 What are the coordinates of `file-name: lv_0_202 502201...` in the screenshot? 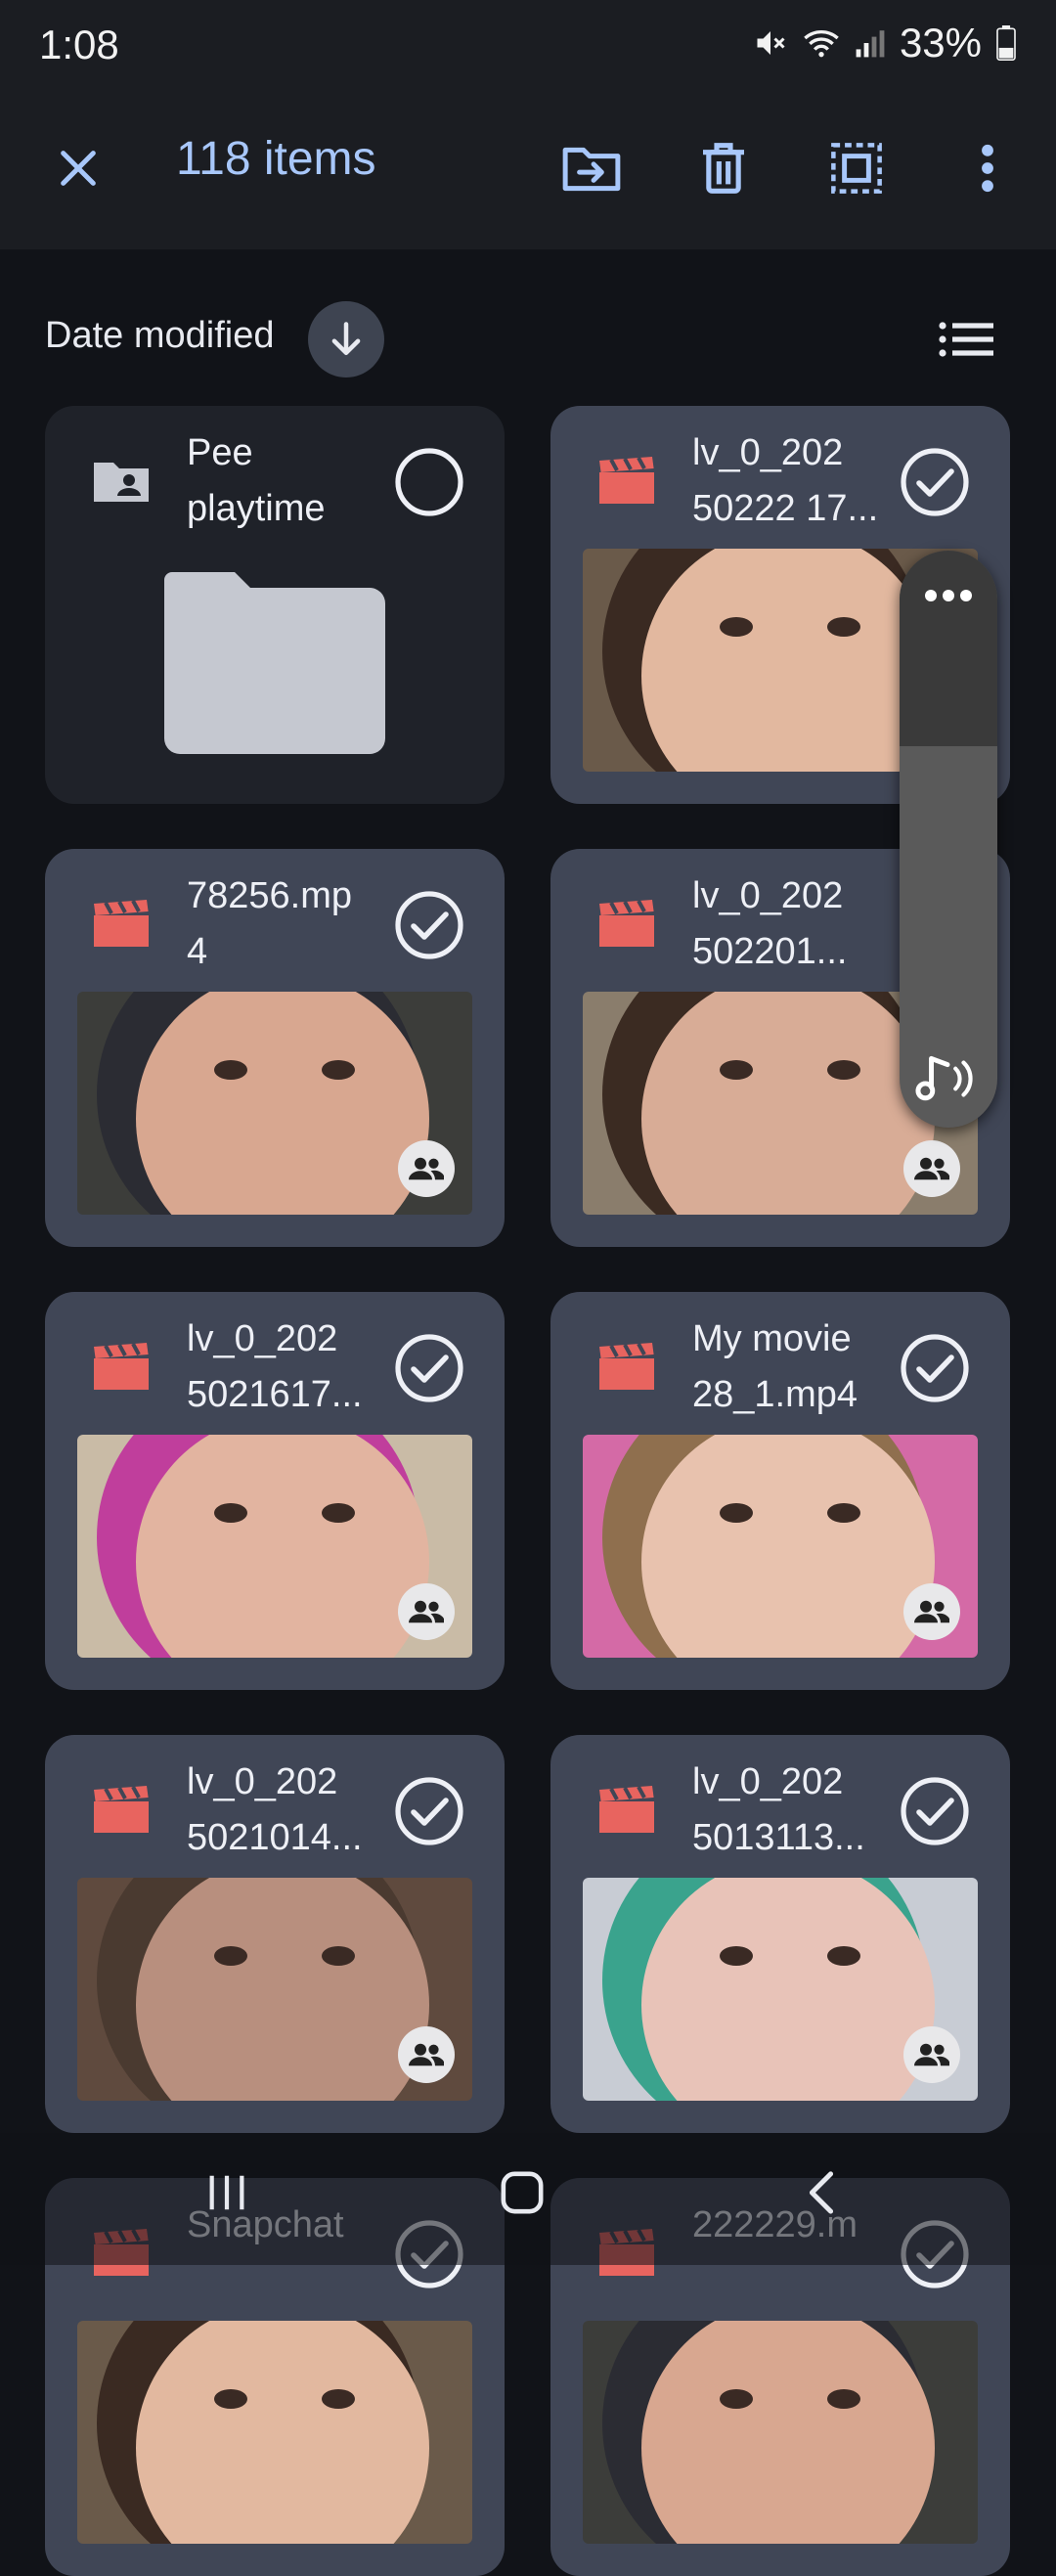 It's located at (770, 923).